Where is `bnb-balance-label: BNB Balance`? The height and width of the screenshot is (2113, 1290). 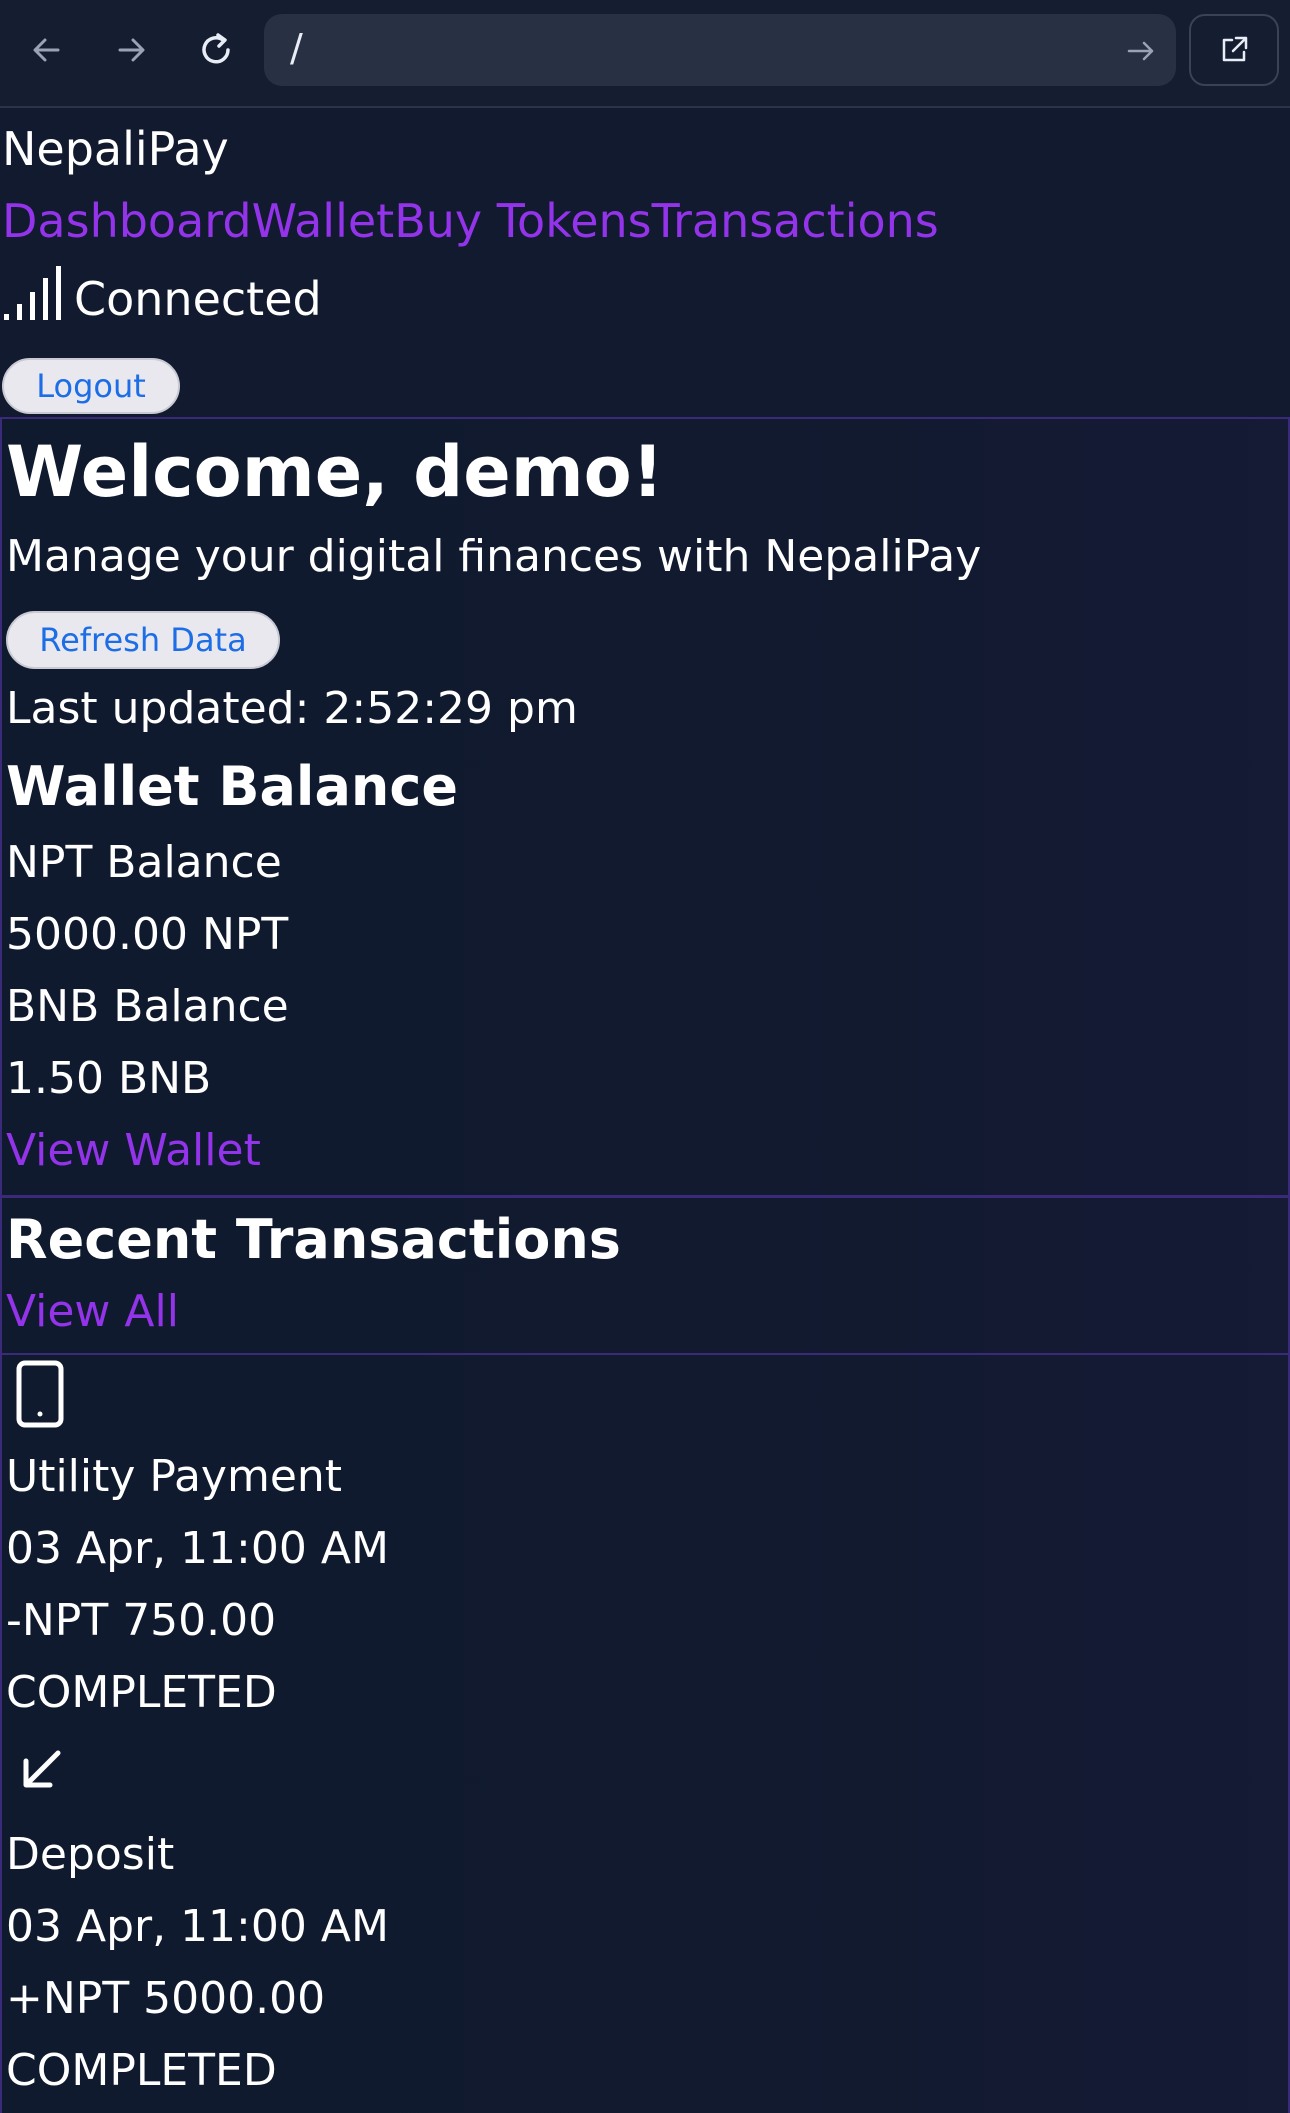 bnb-balance-label: BNB Balance is located at coordinates (147, 1006).